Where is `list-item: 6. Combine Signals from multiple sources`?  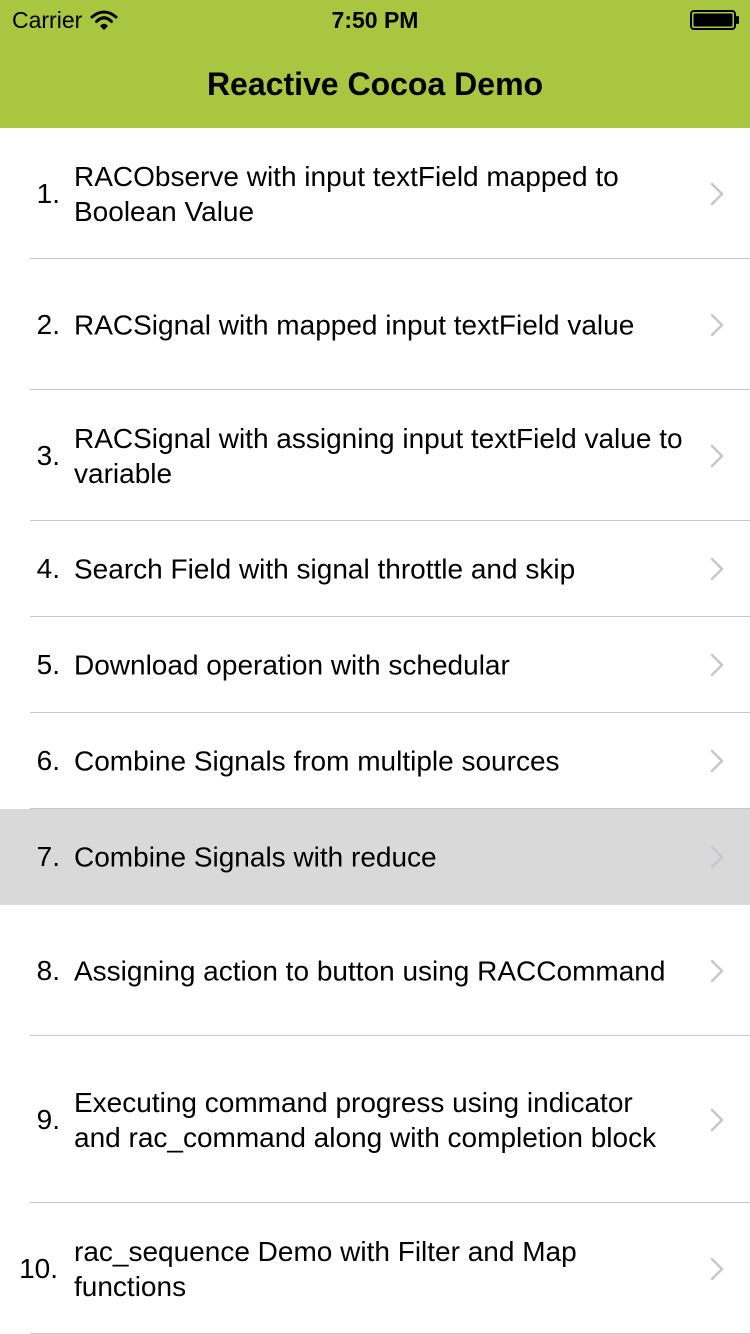 list-item: 6. Combine Signals from multiple sources is located at coordinates (375, 761).